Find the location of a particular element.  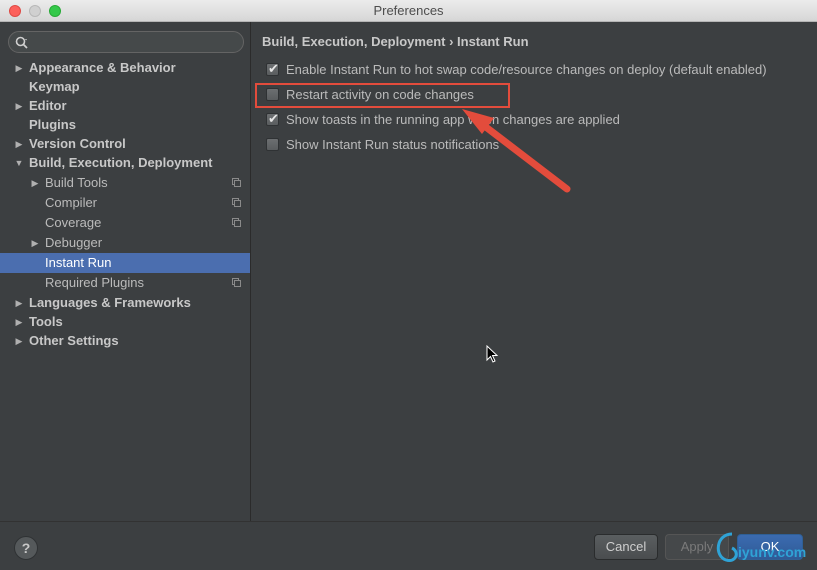

sidebar-item-label: Tools is located at coordinates (46, 321).